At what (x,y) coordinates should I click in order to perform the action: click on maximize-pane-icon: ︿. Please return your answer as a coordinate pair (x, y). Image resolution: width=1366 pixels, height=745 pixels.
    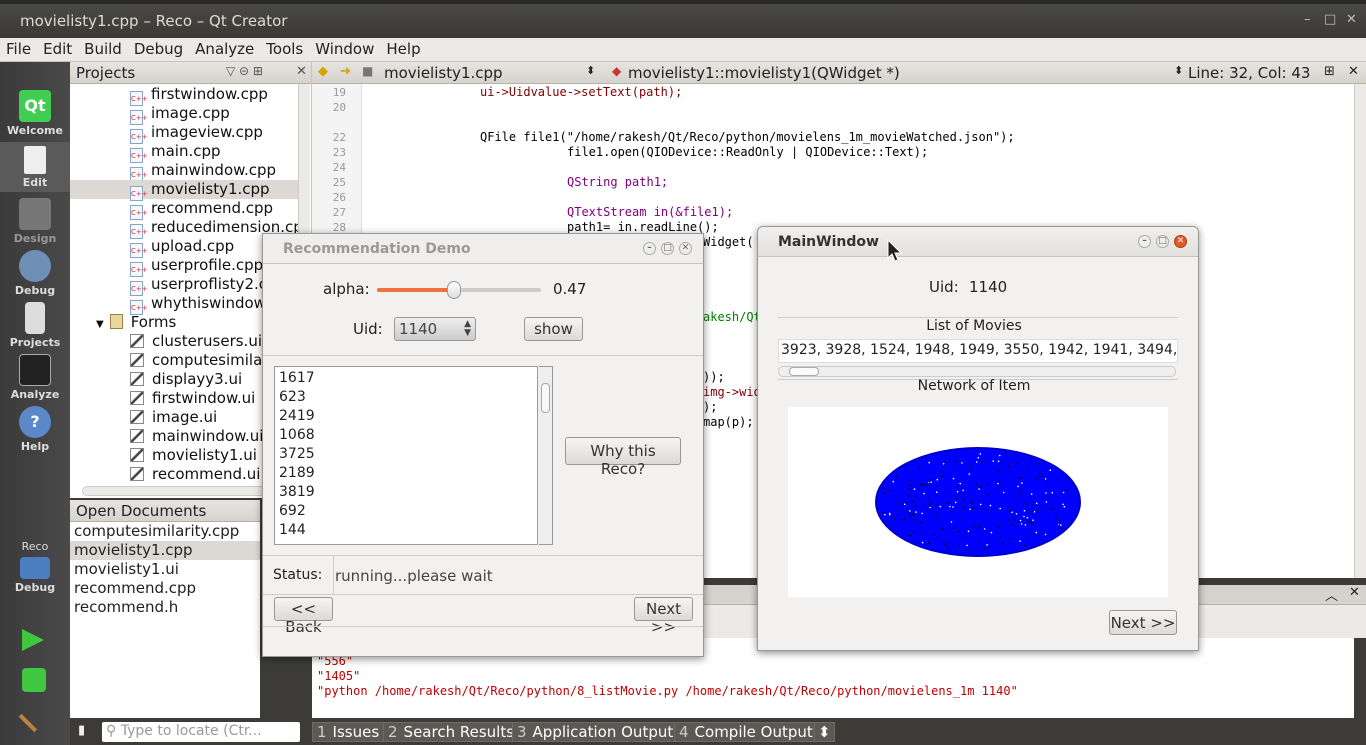
    Looking at the image, I should click on (1331, 594).